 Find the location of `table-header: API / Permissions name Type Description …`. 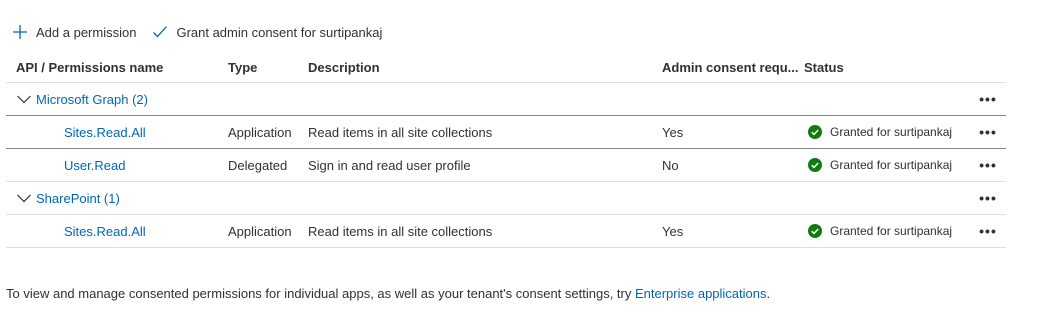

table-header: API / Permissions name Type Description … is located at coordinates (506, 67).